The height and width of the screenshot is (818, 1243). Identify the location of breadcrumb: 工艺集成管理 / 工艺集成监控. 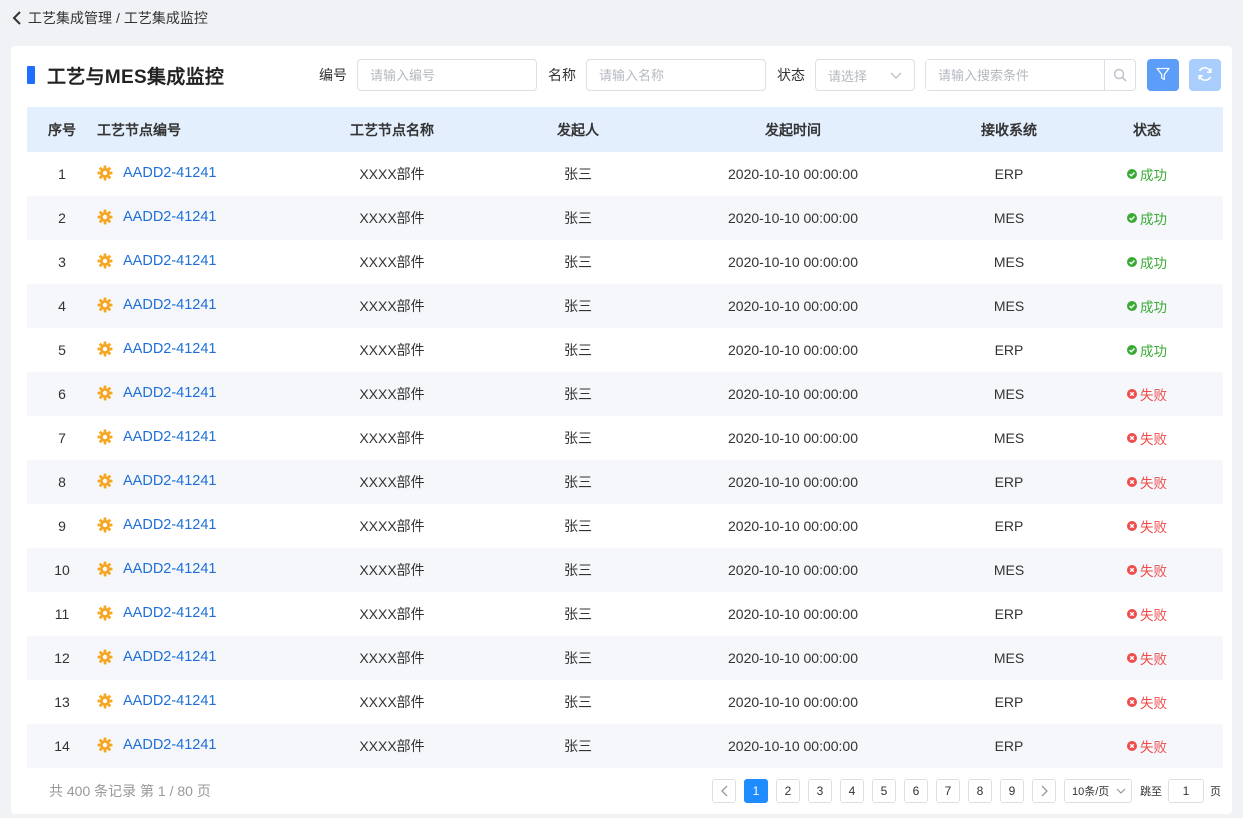
(109, 18).